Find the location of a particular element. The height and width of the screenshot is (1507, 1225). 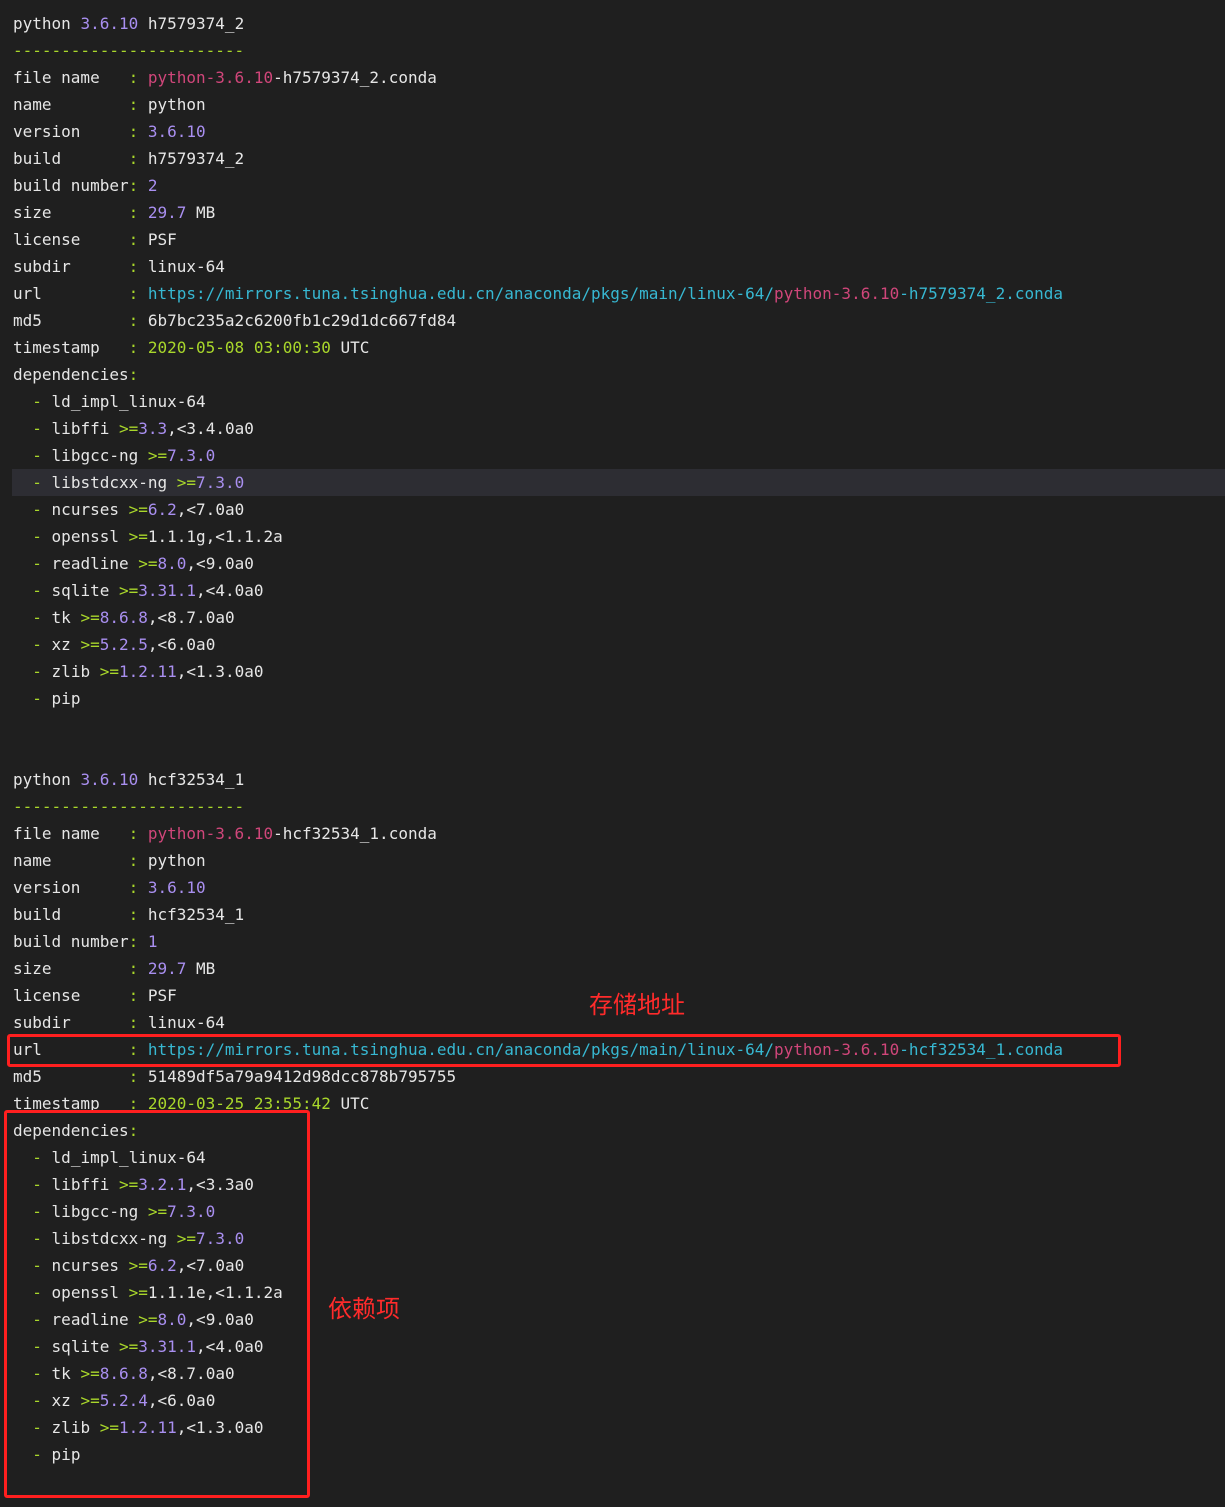

dependency-text: ,<7.0a0 is located at coordinates (210, 509).